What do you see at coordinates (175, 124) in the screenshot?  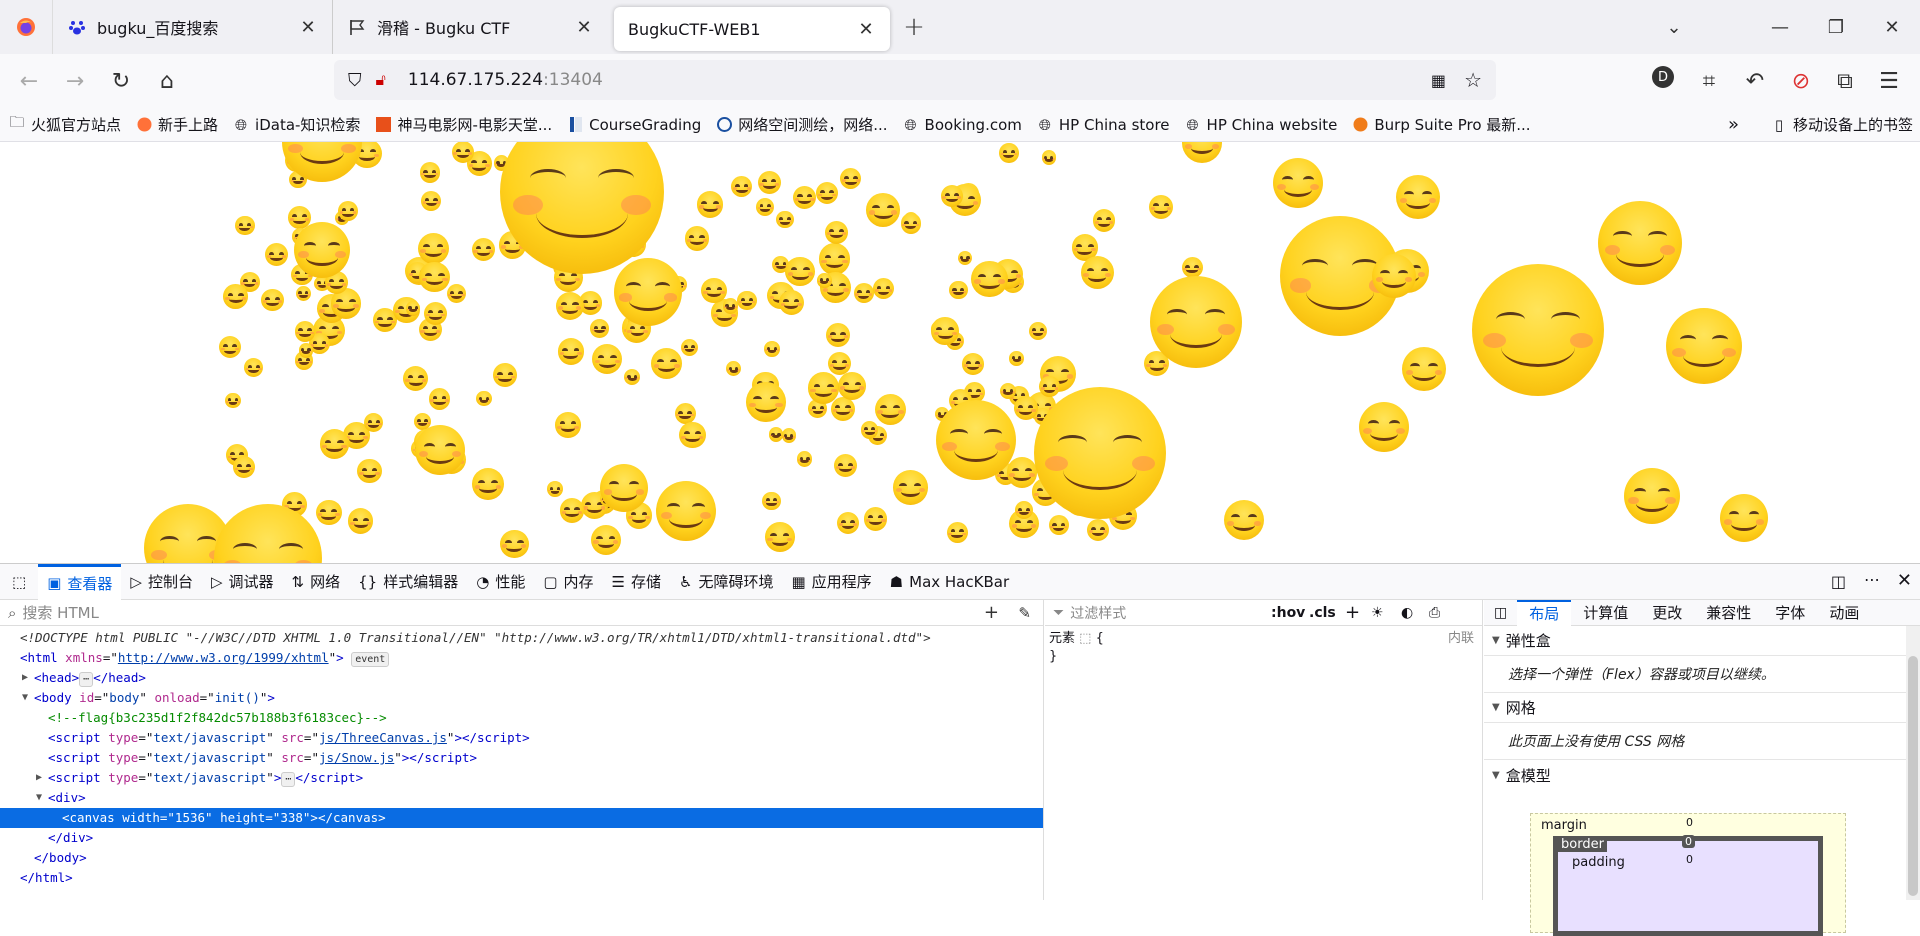 I see `bookmark-item: 新手上路` at bounding box center [175, 124].